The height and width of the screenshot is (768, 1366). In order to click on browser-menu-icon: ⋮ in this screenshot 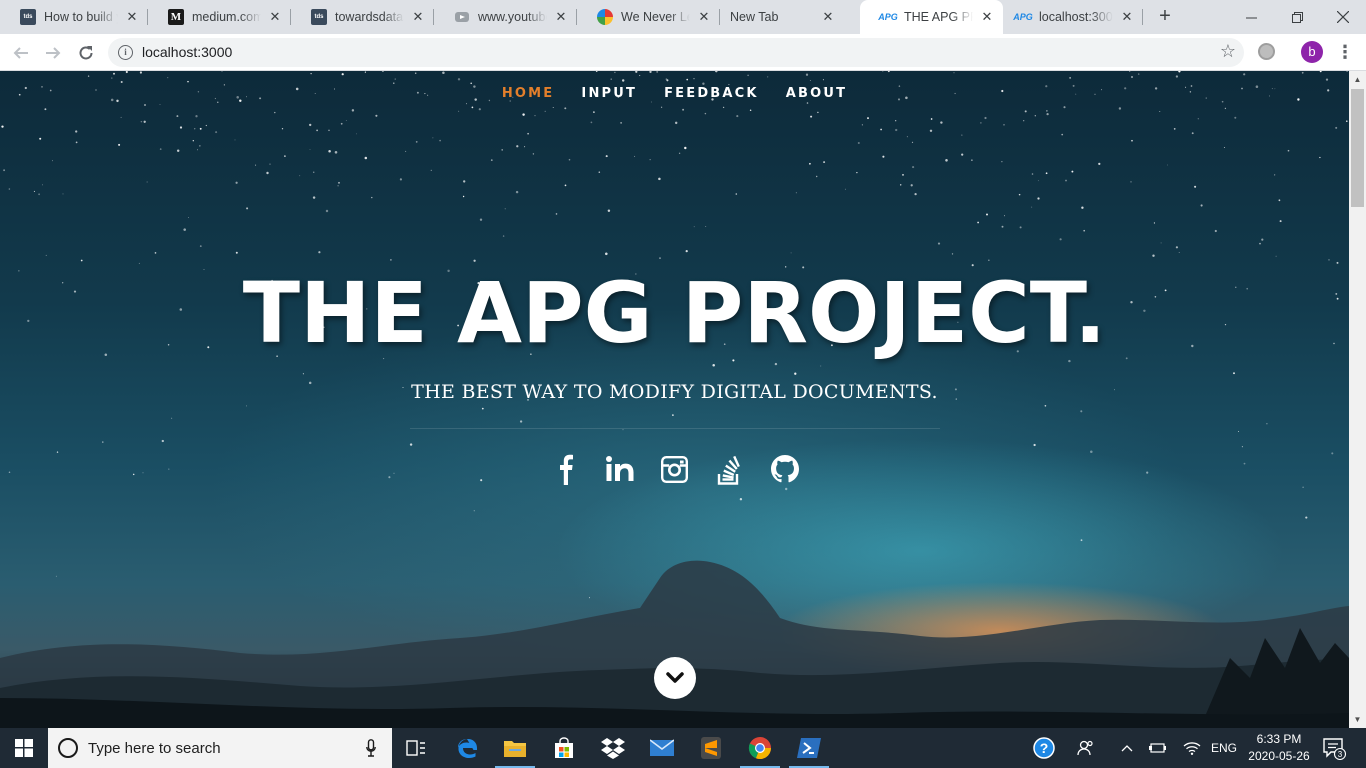, I will do `click(1345, 52)`.